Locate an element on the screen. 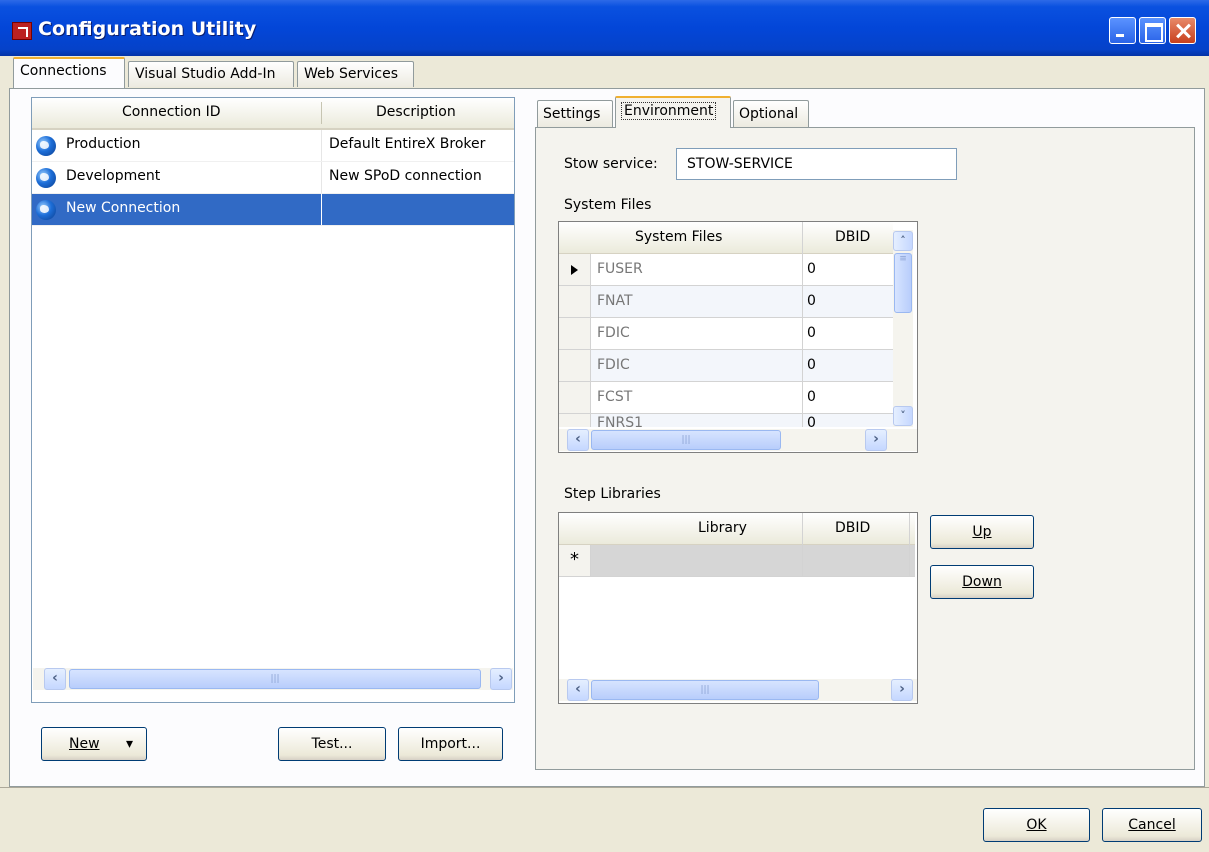 The height and width of the screenshot is (852, 1209). column-library: Library is located at coordinates (722, 528).